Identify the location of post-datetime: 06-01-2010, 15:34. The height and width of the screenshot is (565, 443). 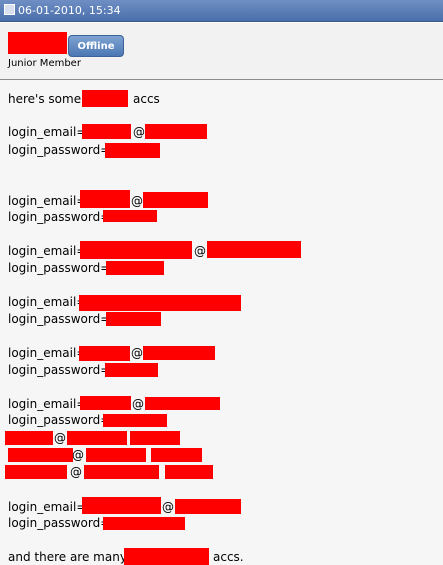
(69, 10).